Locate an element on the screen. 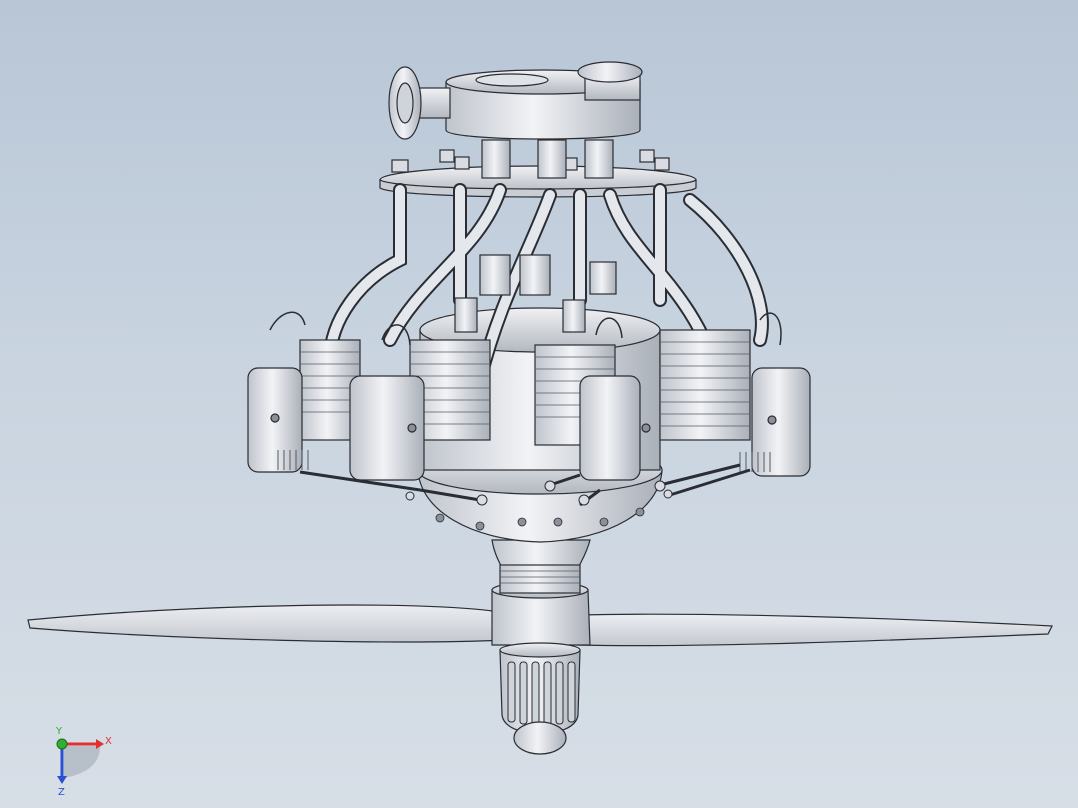 The image size is (1078, 808). y-axis-label: Y is located at coordinates (59, 731).